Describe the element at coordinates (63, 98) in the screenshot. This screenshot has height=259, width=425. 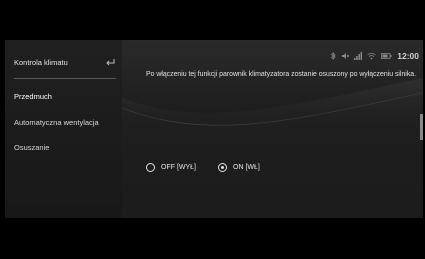
I see `sidebar-item-przedmuch: Przedmuch` at that location.